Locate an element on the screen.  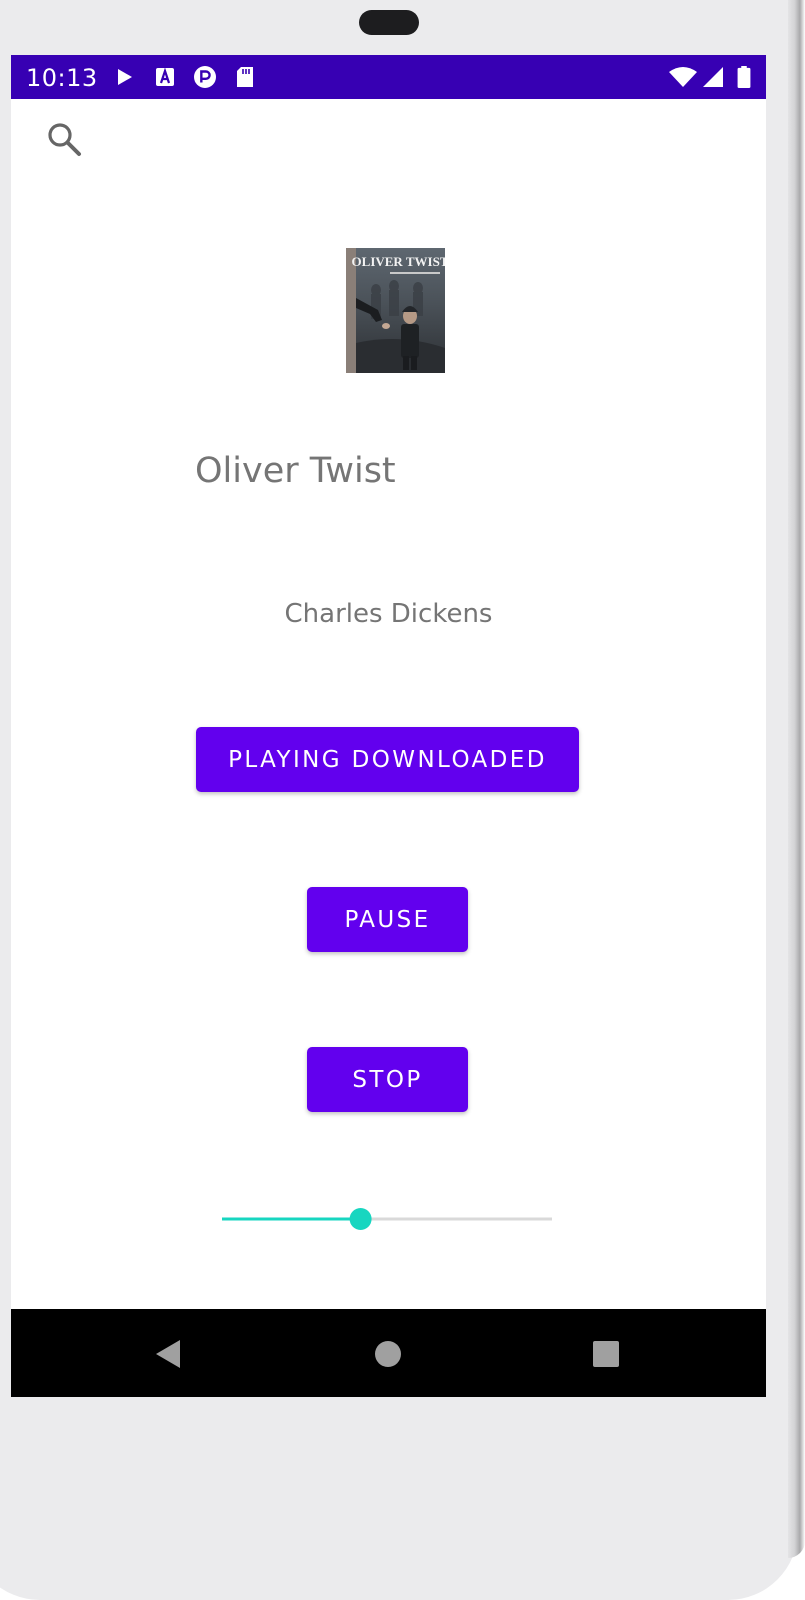
status-time: 10:13 is located at coordinates (62, 78).